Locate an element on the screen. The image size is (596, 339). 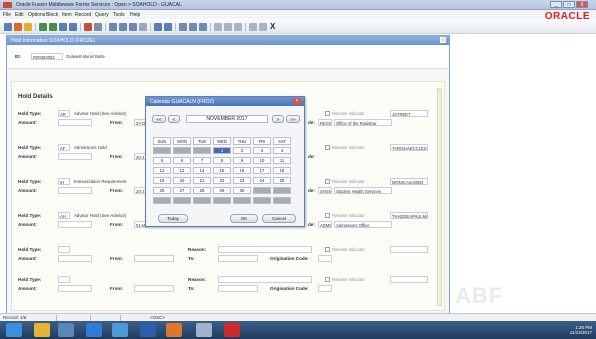
menu-record: Record is located at coordinates (83, 15).